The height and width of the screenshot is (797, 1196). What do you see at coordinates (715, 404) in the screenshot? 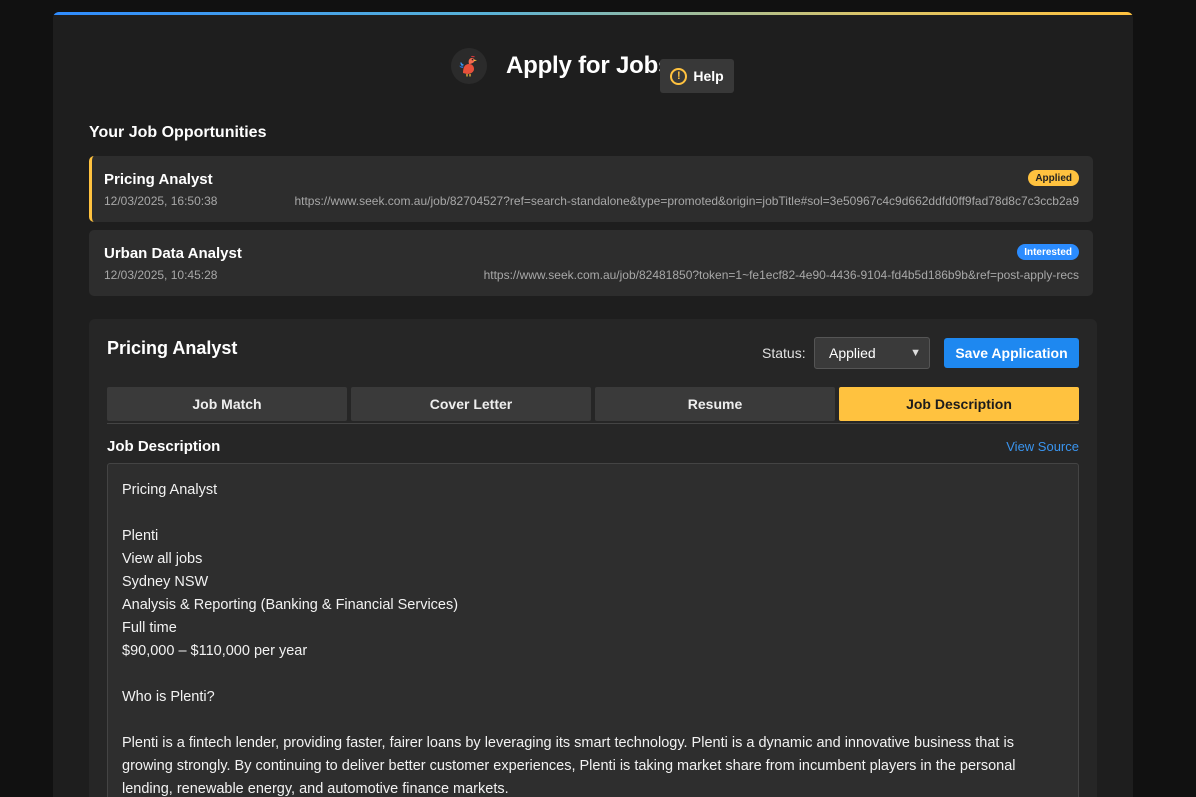
I see `tab-resume: Resume` at bounding box center [715, 404].